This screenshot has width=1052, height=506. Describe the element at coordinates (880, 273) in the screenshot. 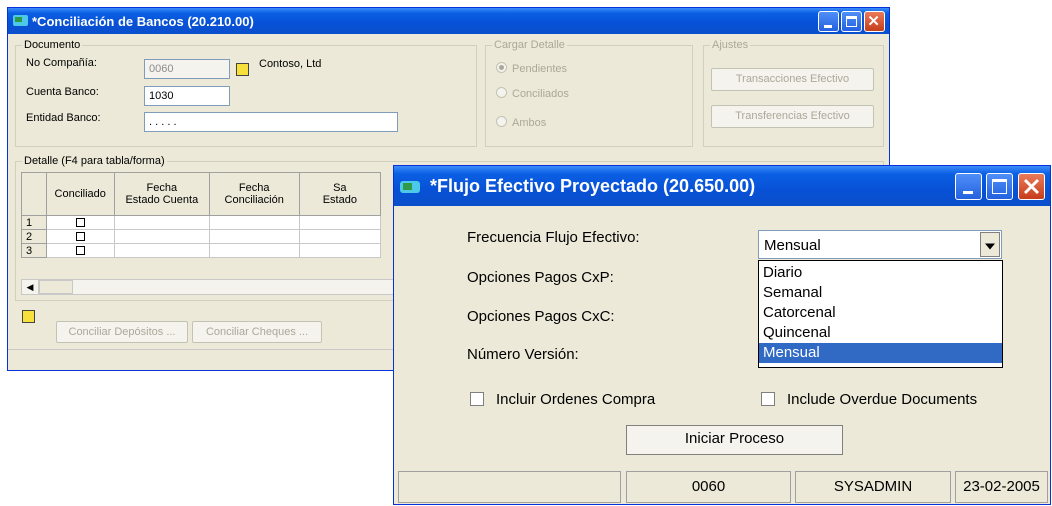

I see `dropdown-option-diario: Diario` at that location.